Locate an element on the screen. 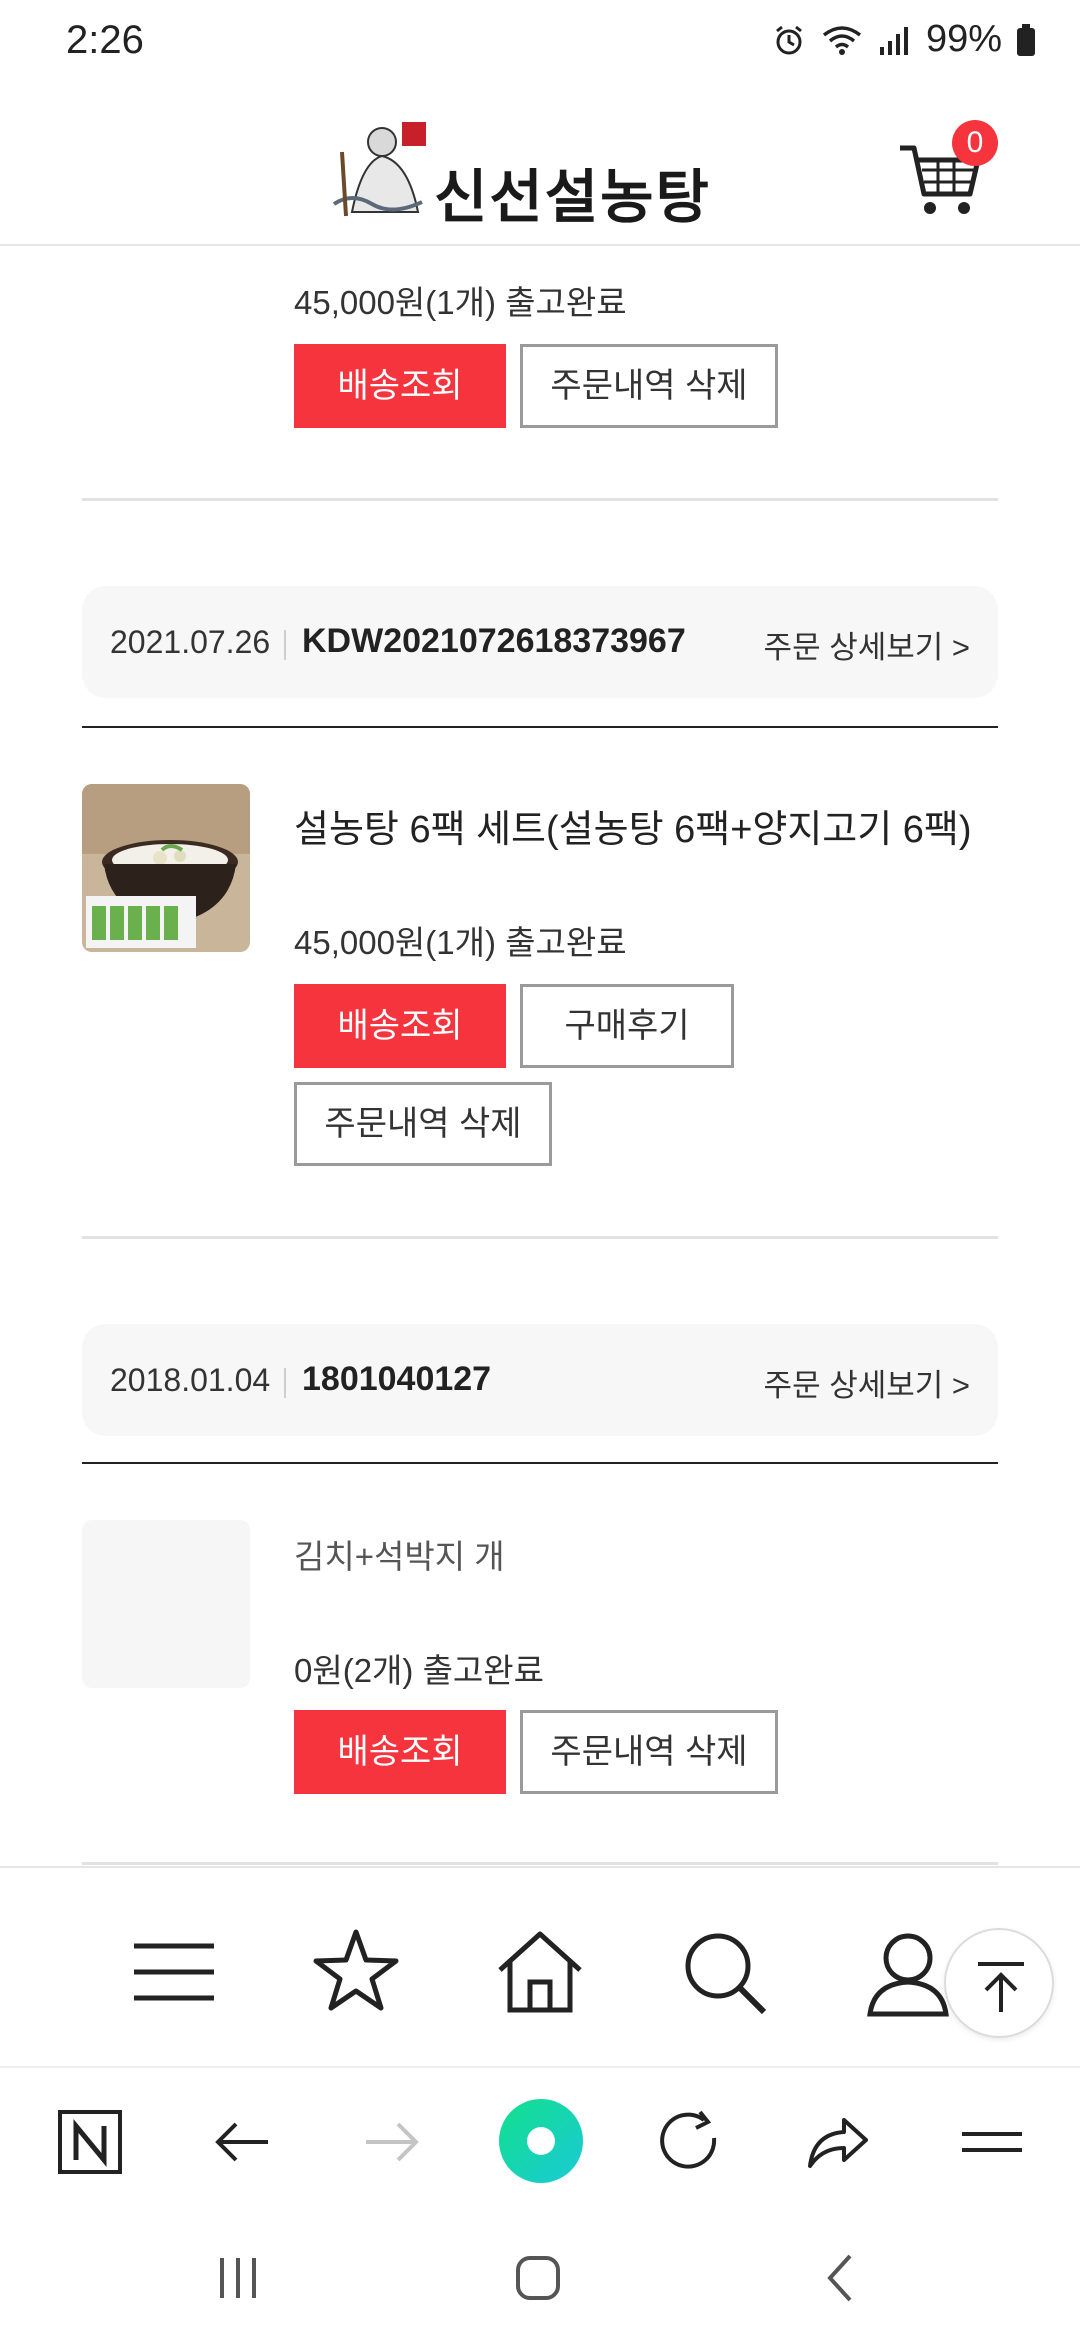 This screenshot has height=2340, width=1080. forward-icon is located at coordinates (392, 2142).